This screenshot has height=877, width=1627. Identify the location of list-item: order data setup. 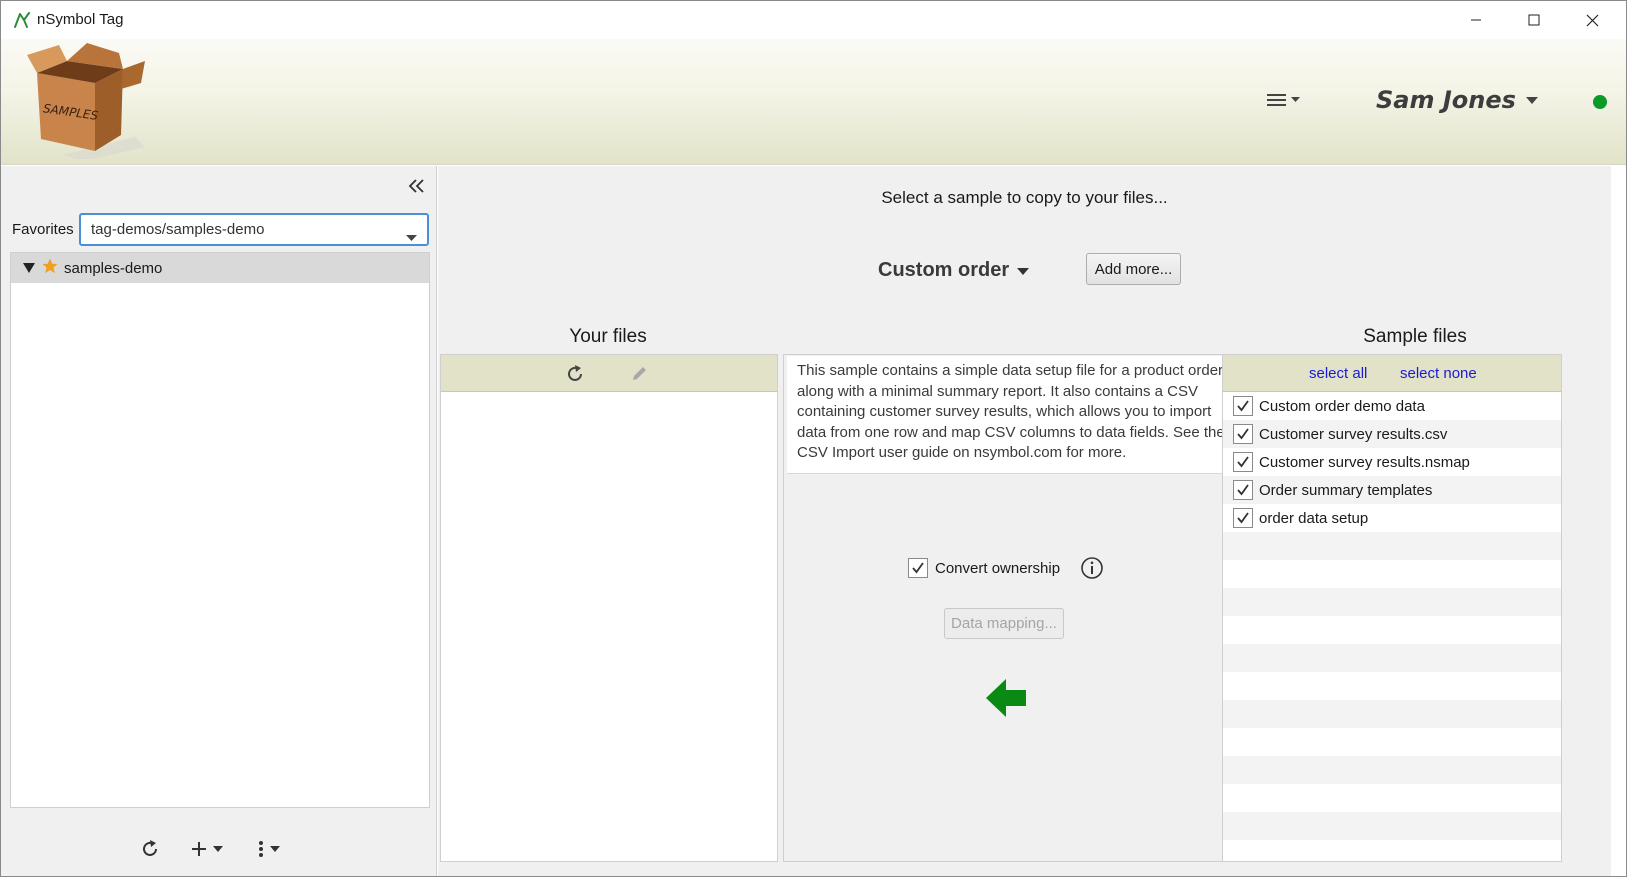
(1392, 518).